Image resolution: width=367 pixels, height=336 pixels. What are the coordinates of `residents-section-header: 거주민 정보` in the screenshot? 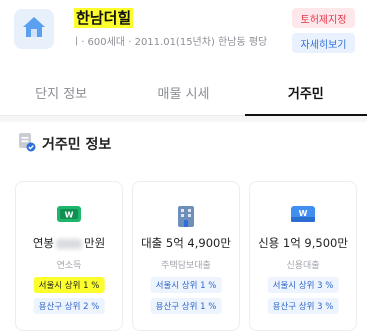 It's located at (64, 144).